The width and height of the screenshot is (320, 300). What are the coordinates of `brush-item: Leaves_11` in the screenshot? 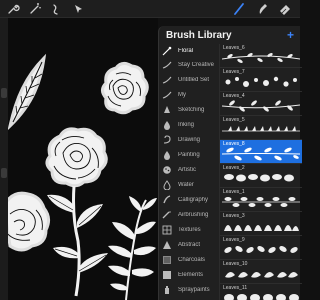 It's located at (261, 292).